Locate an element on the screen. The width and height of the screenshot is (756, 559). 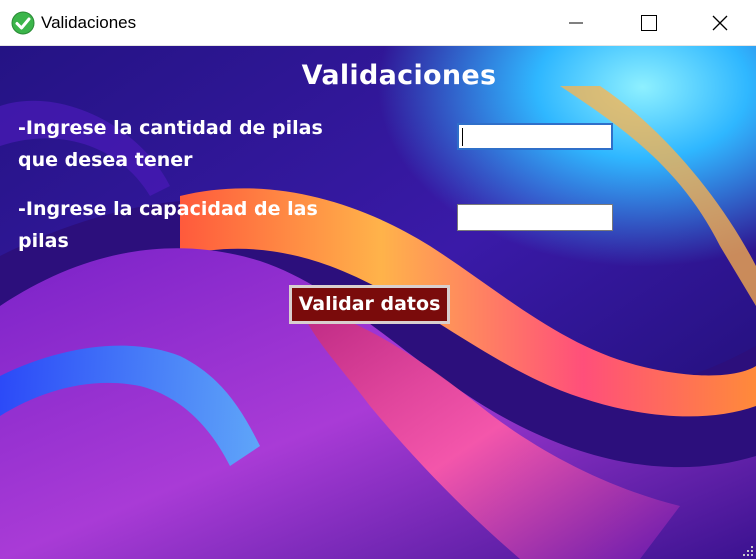
minimize-icon is located at coordinates (576, 22).